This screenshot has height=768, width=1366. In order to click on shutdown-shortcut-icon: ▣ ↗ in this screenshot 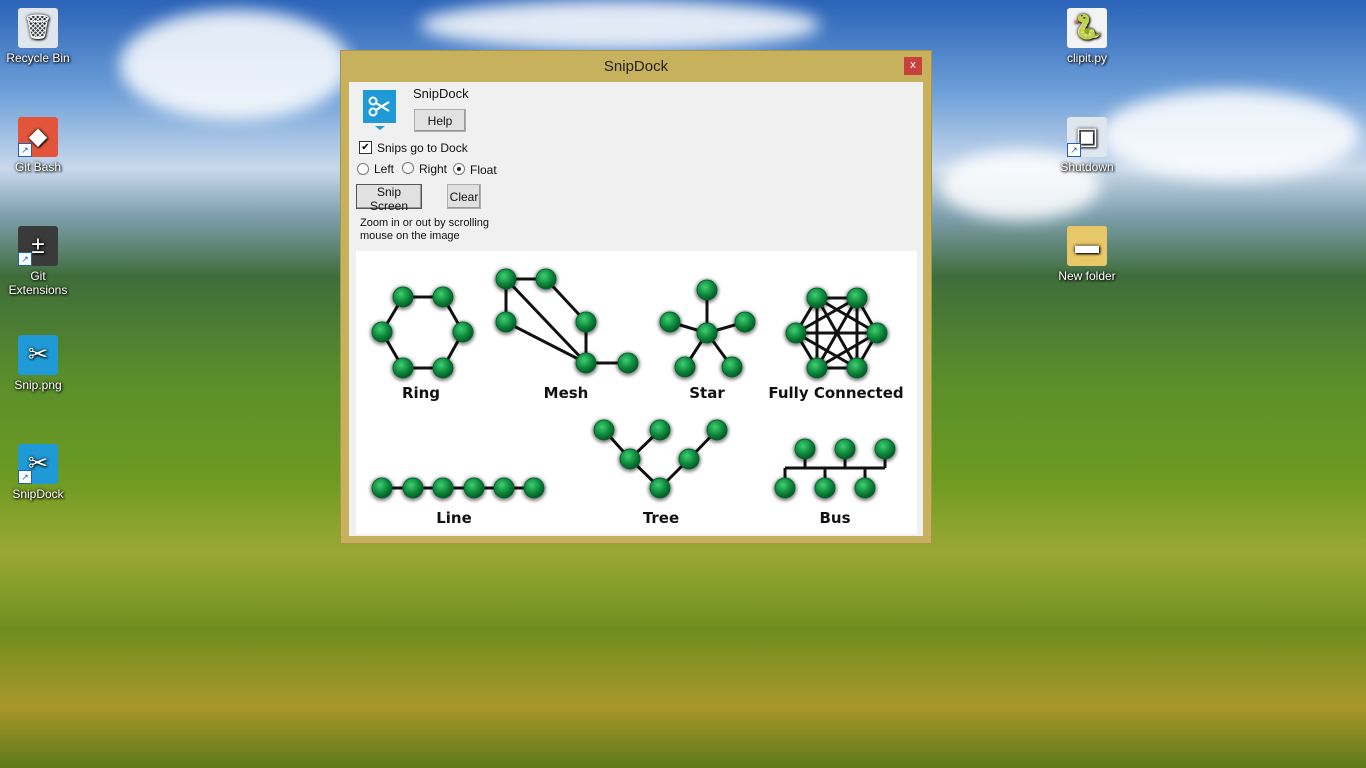, I will do `click(1087, 137)`.